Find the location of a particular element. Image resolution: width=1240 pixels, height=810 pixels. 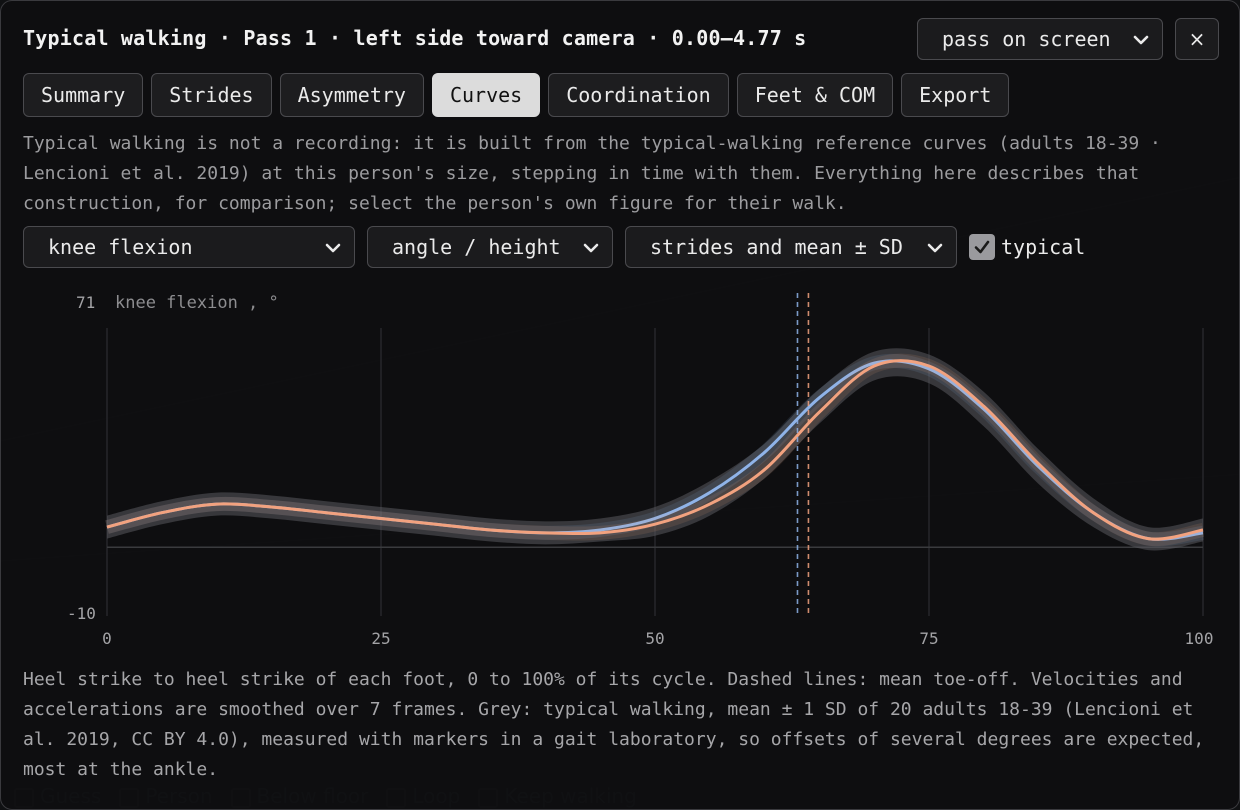

x-tick-label: 50 is located at coordinates (654, 638).